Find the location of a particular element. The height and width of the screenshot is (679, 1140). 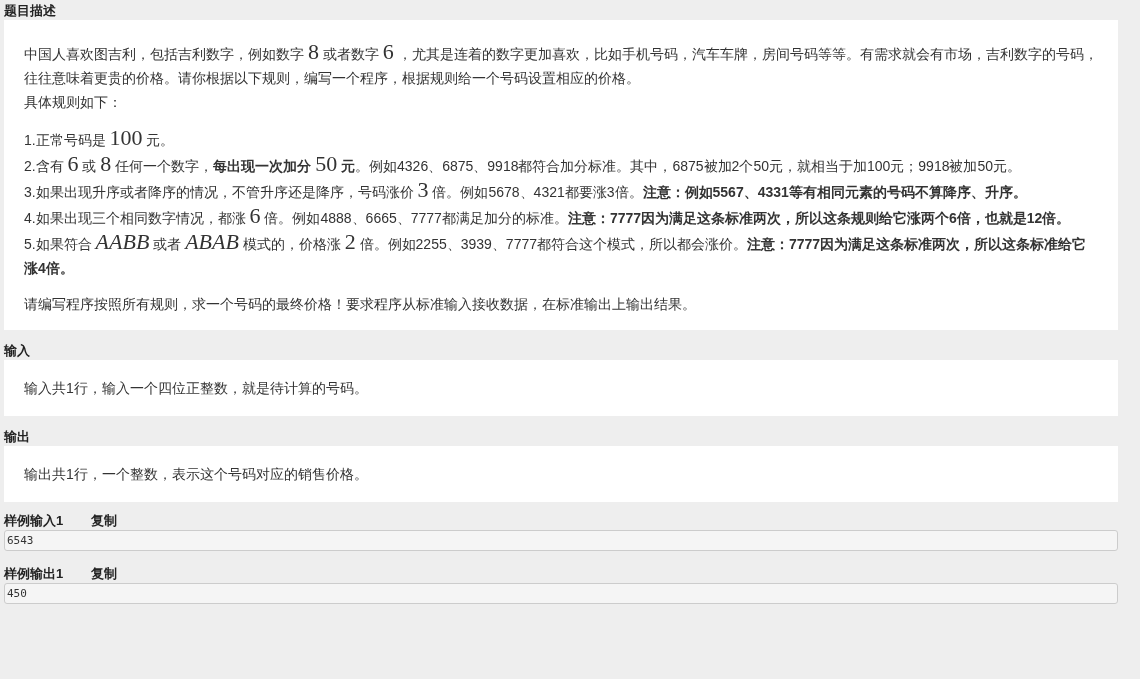

sample-heading: 样例输入1 is located at coordinates (34, 521).